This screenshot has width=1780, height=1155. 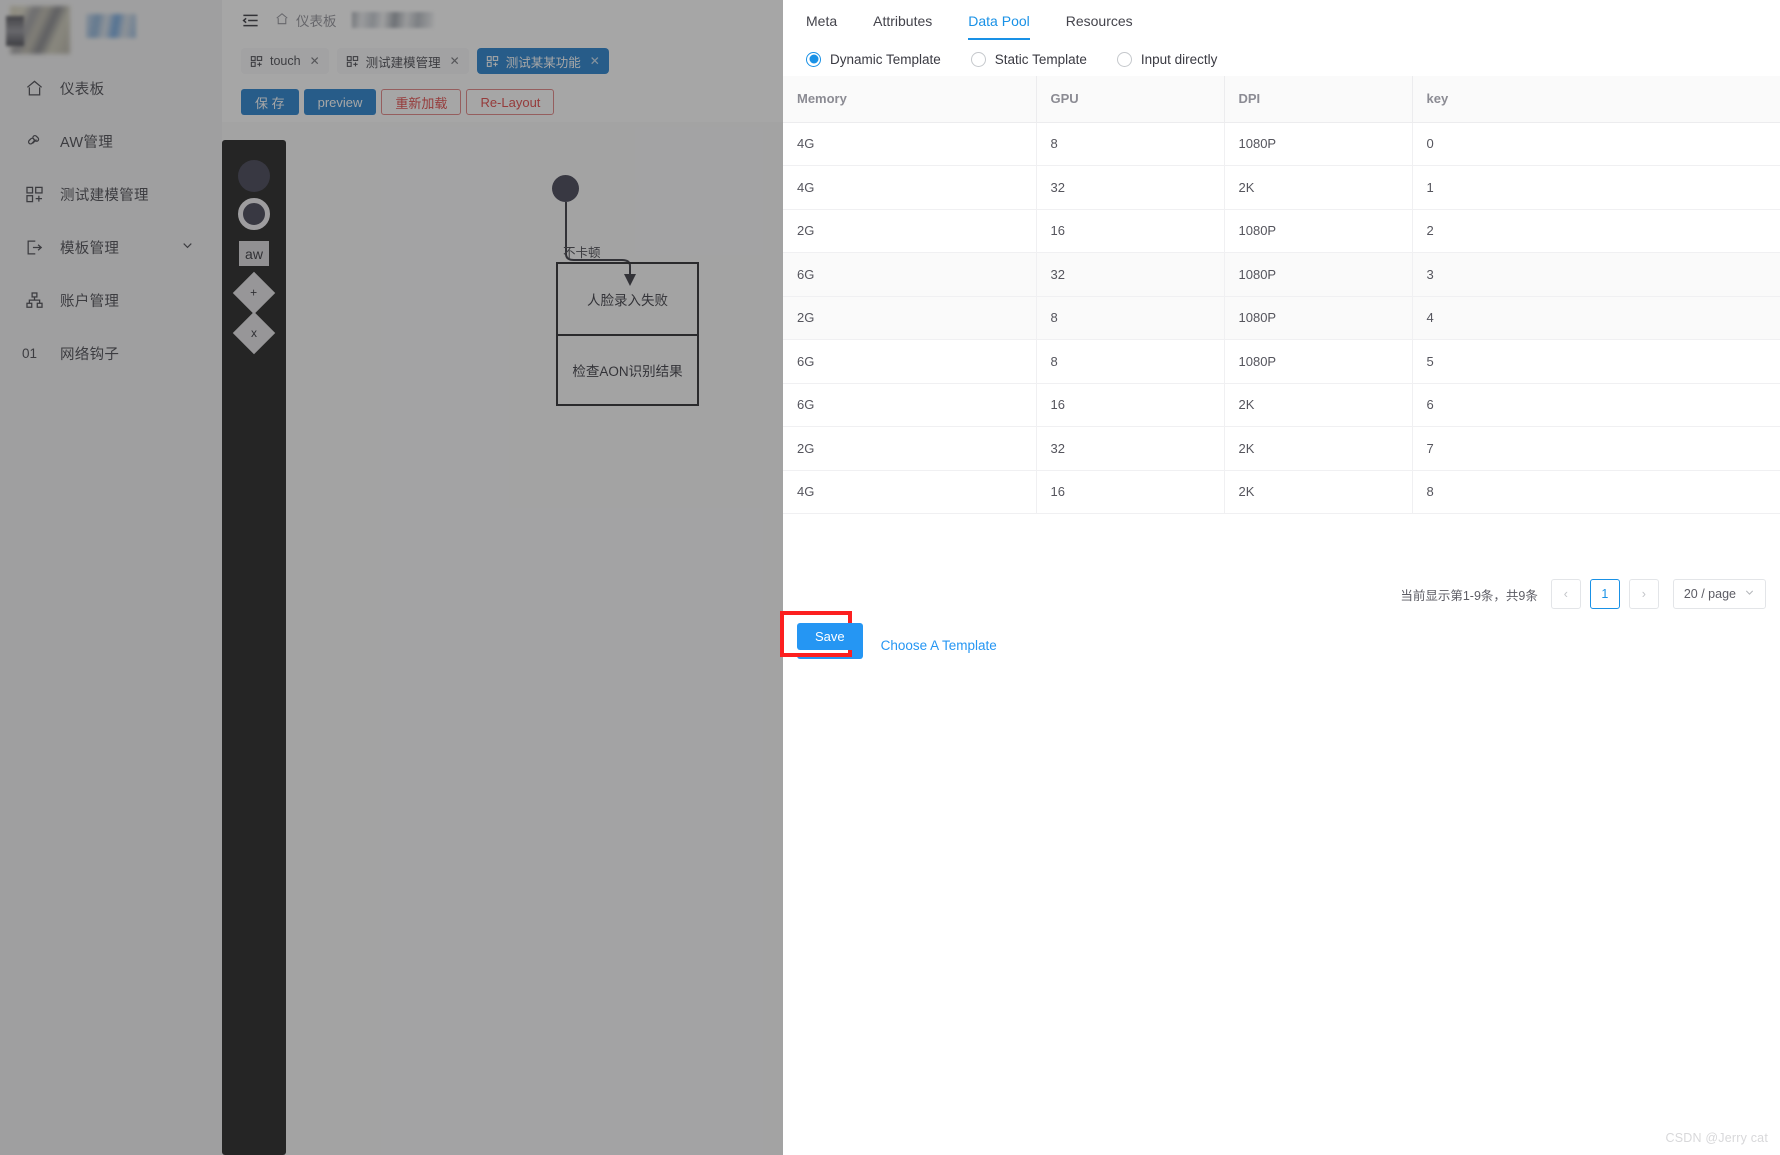 What do you see at coordinates (111, 247) in the screenshot?
I see `sidebar-item-template-management: 模板管理` at bounding box center [111, 247].